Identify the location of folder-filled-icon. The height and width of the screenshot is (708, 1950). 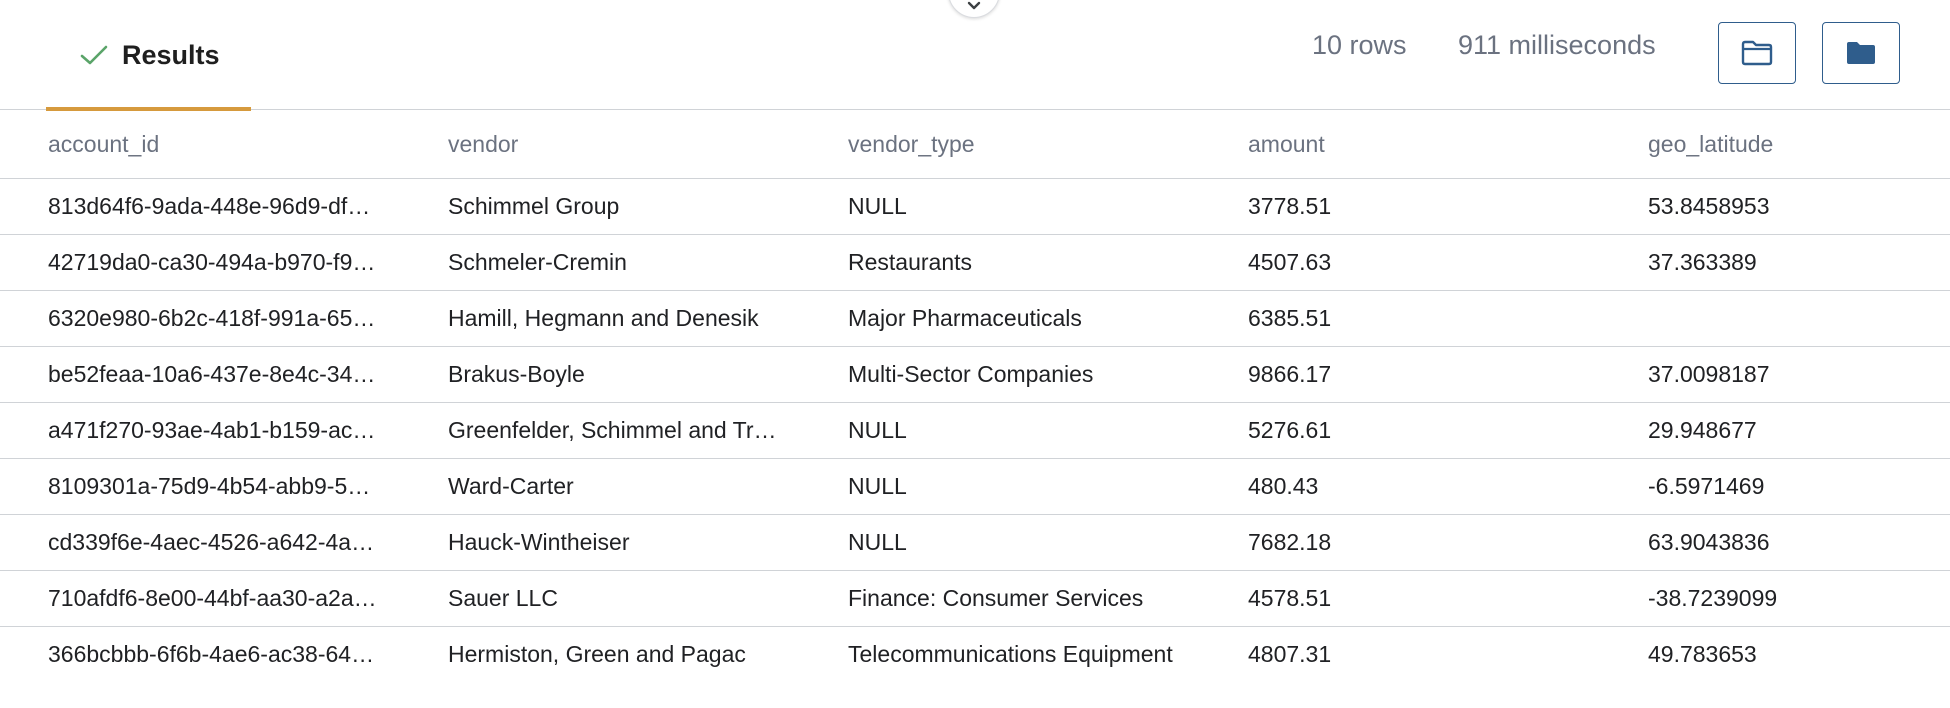
(1861, 53).